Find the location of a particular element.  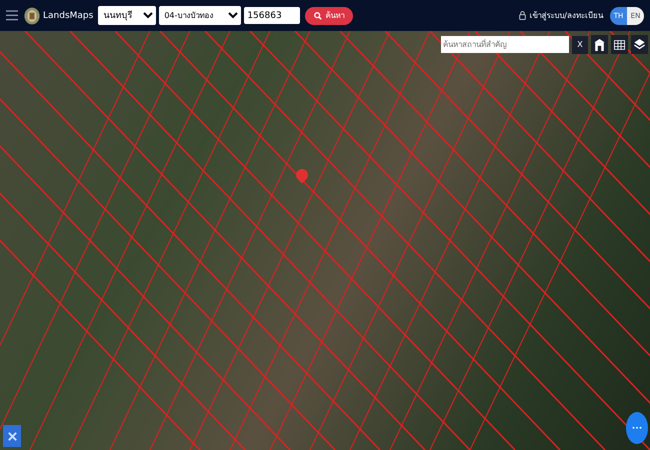

grid-button is located at coordinates (619, 44).